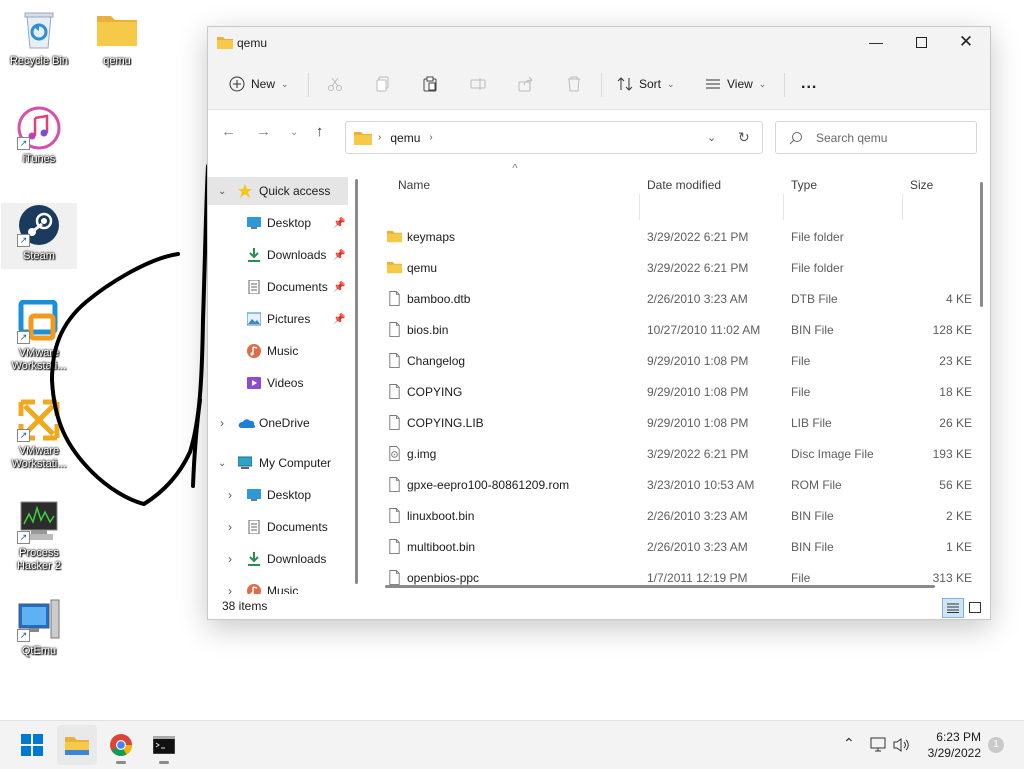 Image resolution: width=1024 pixels, height=769 pixels. What do you see at coordinates (735, 84) in the screenshot?
I see `view-button: View ⌄` at bounding box center [735, 84].